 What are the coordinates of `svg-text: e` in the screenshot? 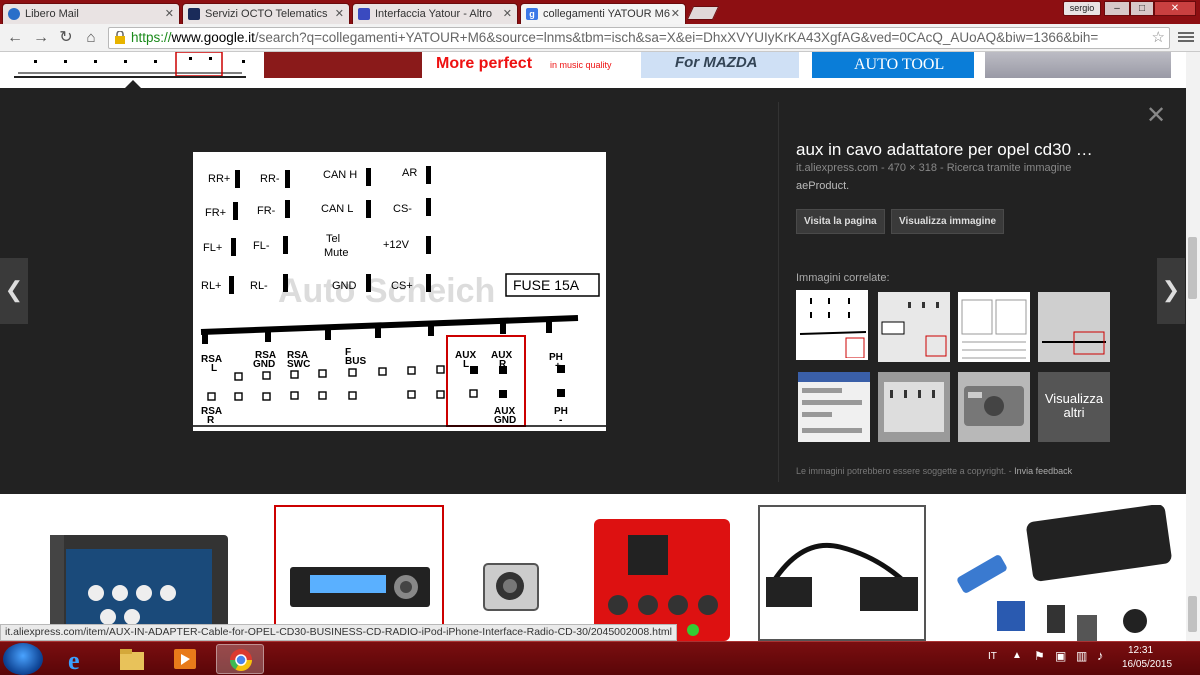 It's located at (74, 660).